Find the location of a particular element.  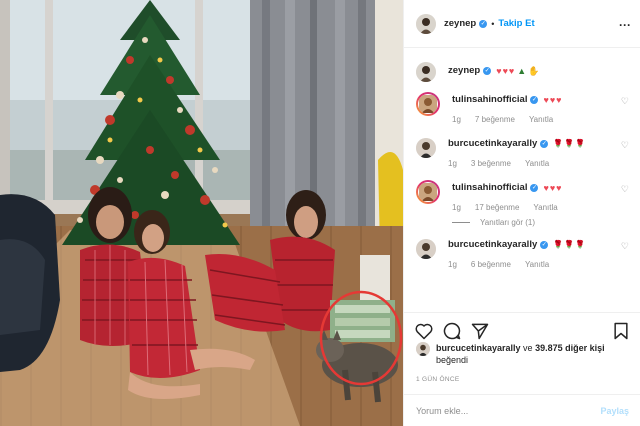

post-comment-button: Paylaş is located at coordinates (614, 411).